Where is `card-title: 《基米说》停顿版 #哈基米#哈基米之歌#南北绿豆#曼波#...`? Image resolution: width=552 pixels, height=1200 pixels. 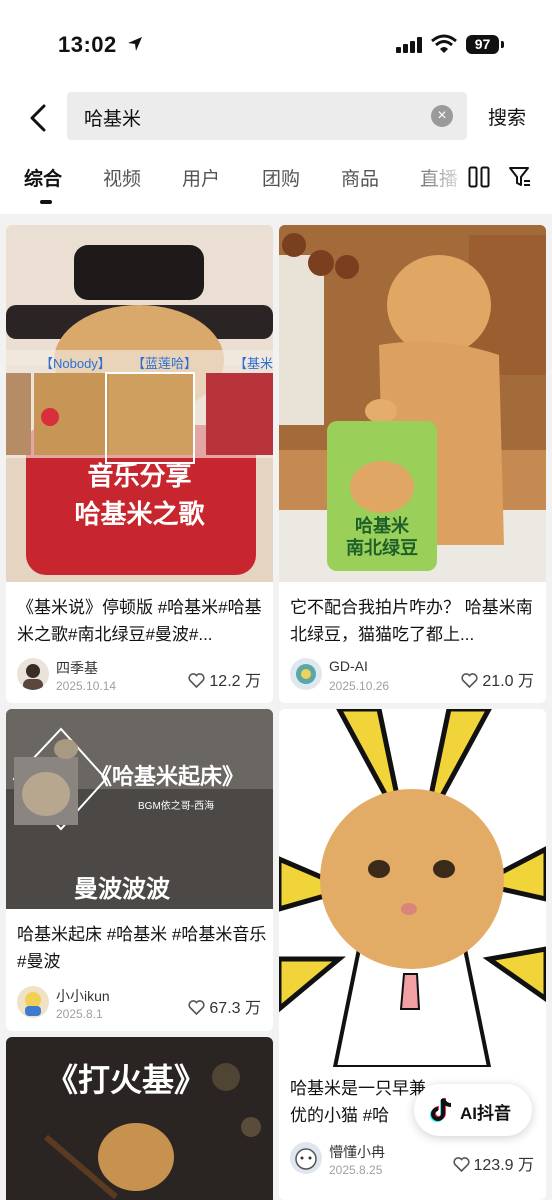 card-title: 《基米说》停顿版 #哈基米#哈基米之歌#南北绿豆#曼波#... is located at coordinates (139, 621).